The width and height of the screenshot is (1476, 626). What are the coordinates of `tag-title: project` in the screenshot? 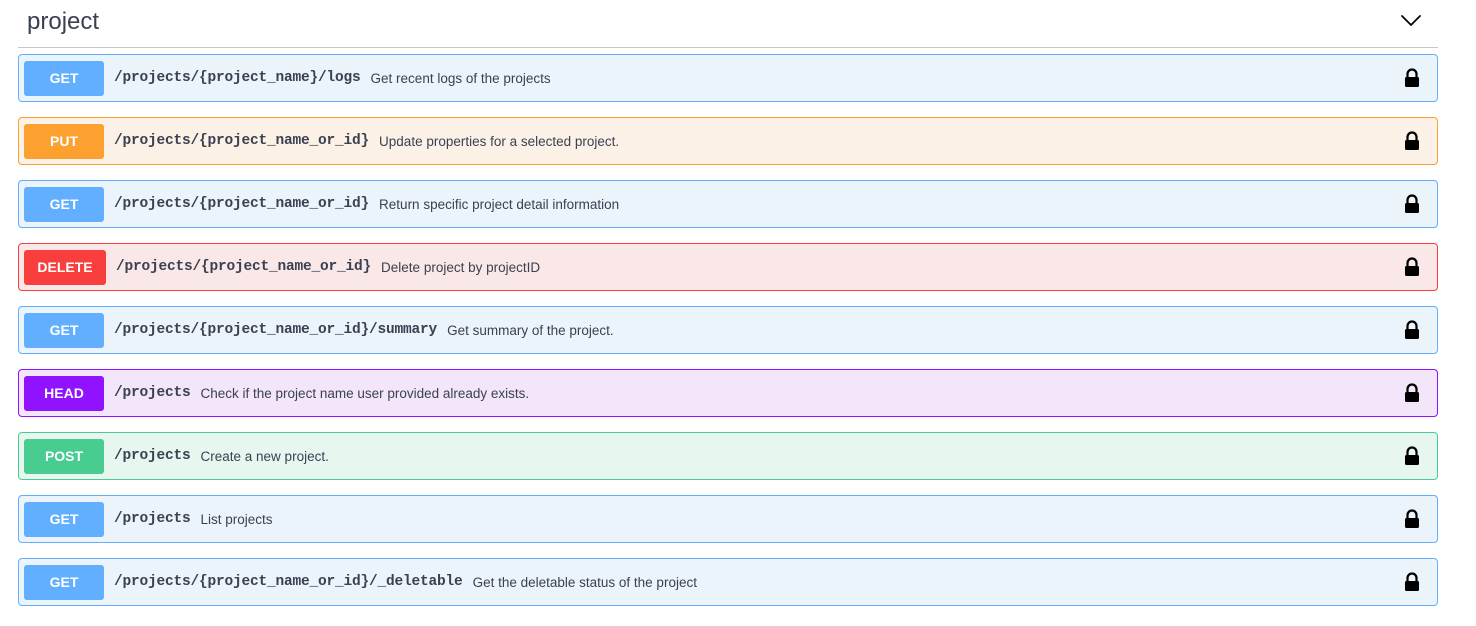 It's located at (63, 21).